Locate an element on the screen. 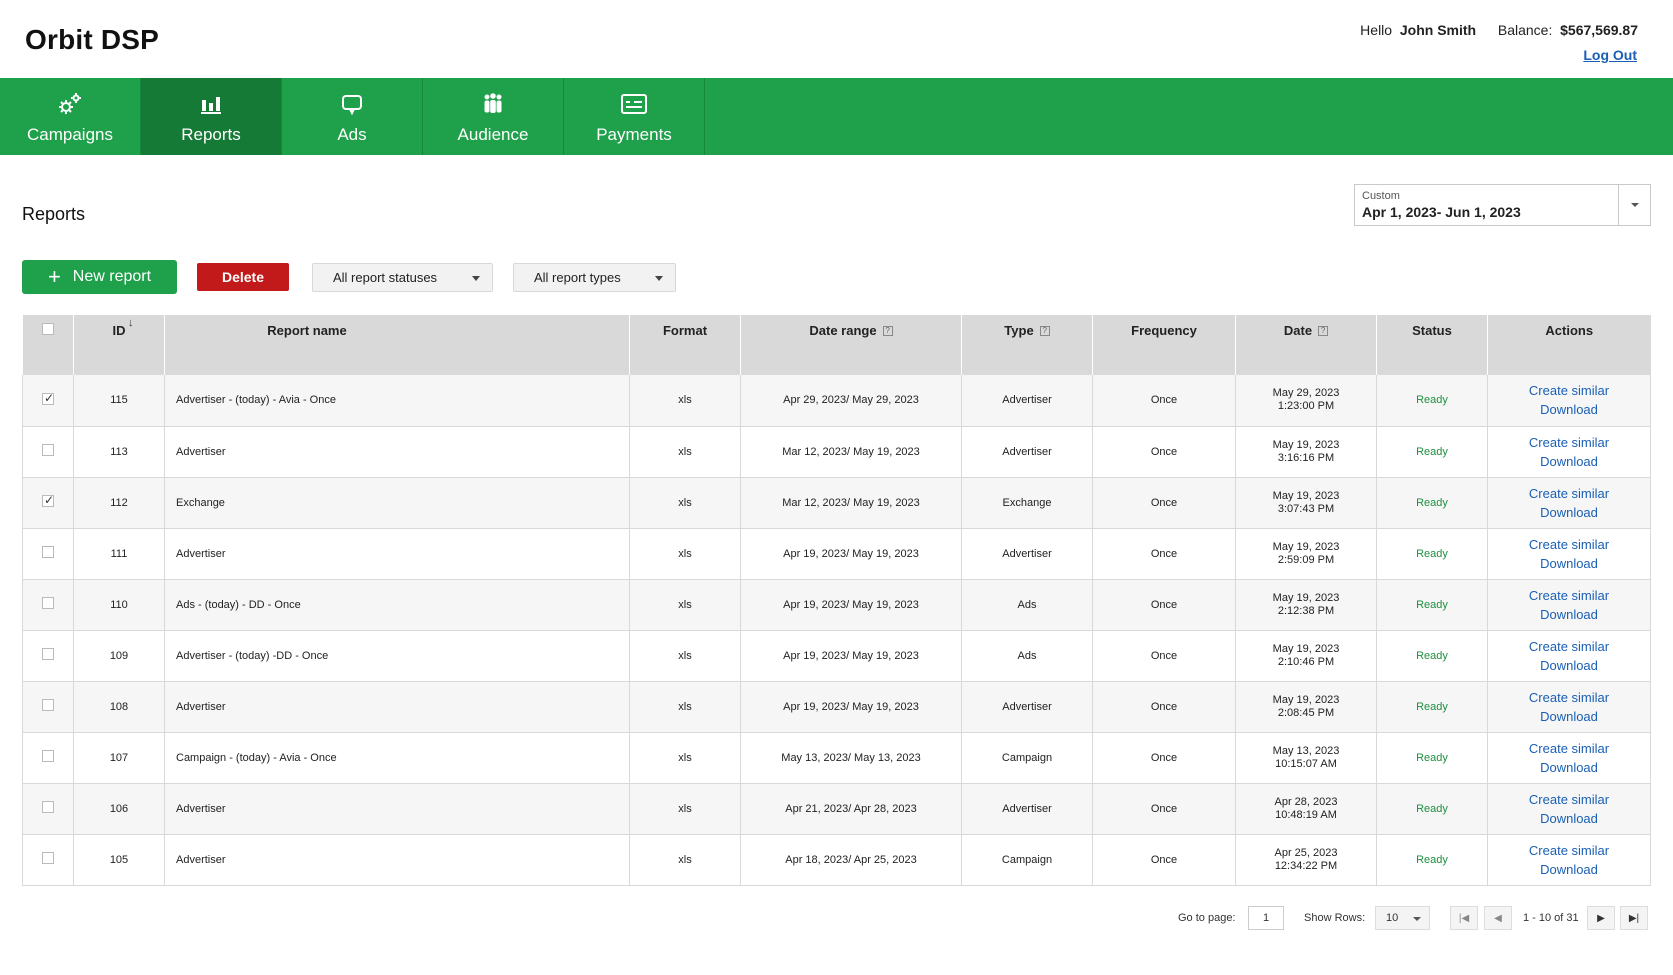 This screenshot has height=975, width=1673. format-header-label: Format is located at coordinates (685, 330).